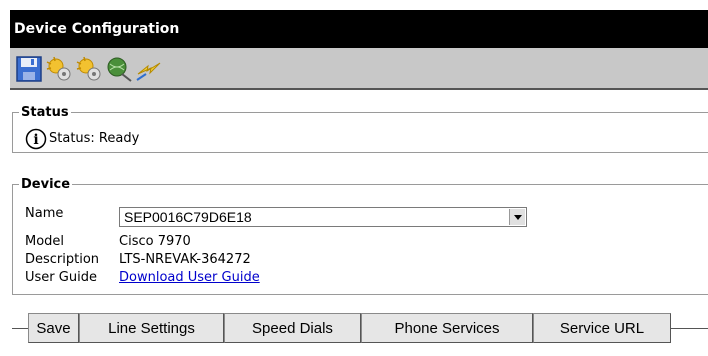  I want to click on gear-sun-icon, so click(59, 69).